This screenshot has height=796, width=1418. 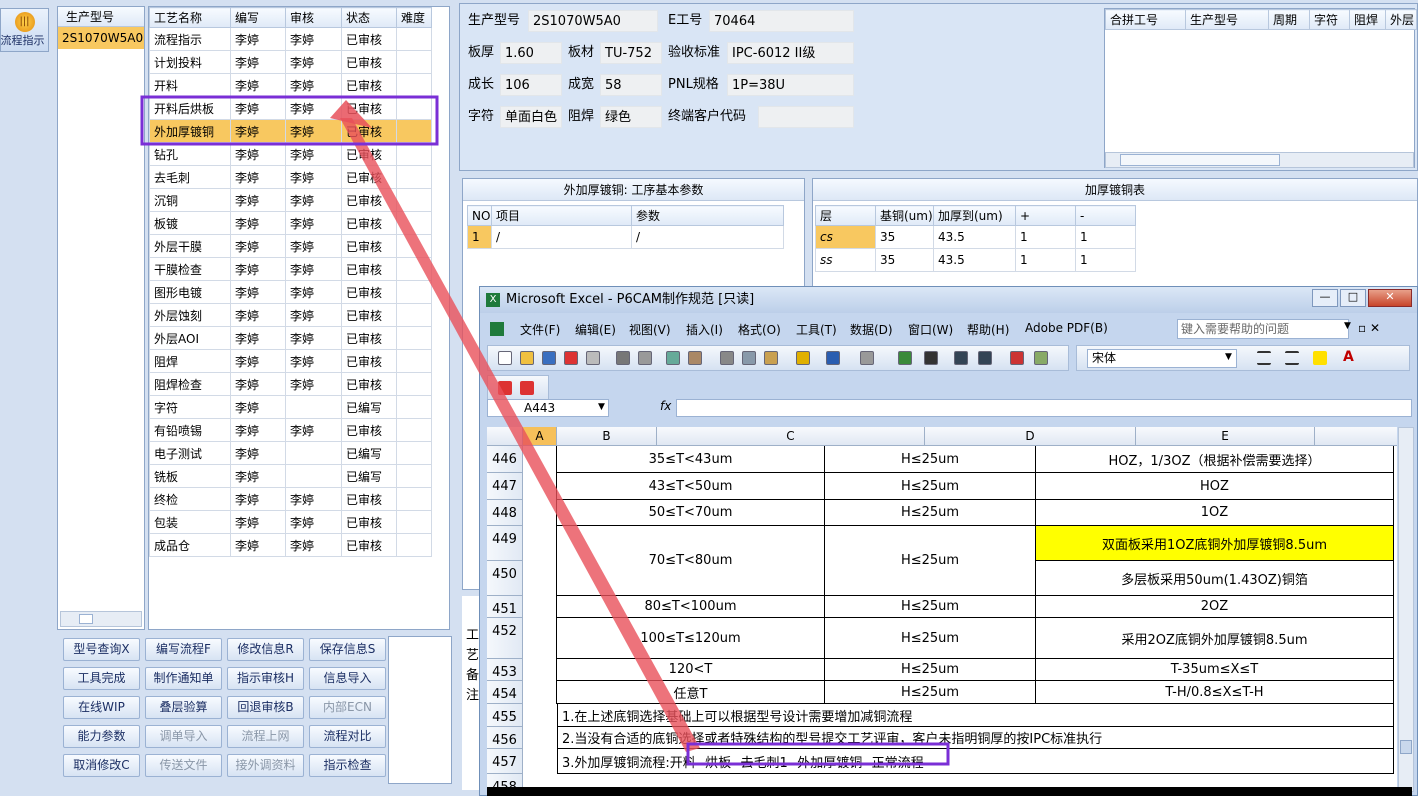 What do you see at coordinates (289, 120) in the screenshot?
I see `highlight-box-process` at bounding box center [289, 120].